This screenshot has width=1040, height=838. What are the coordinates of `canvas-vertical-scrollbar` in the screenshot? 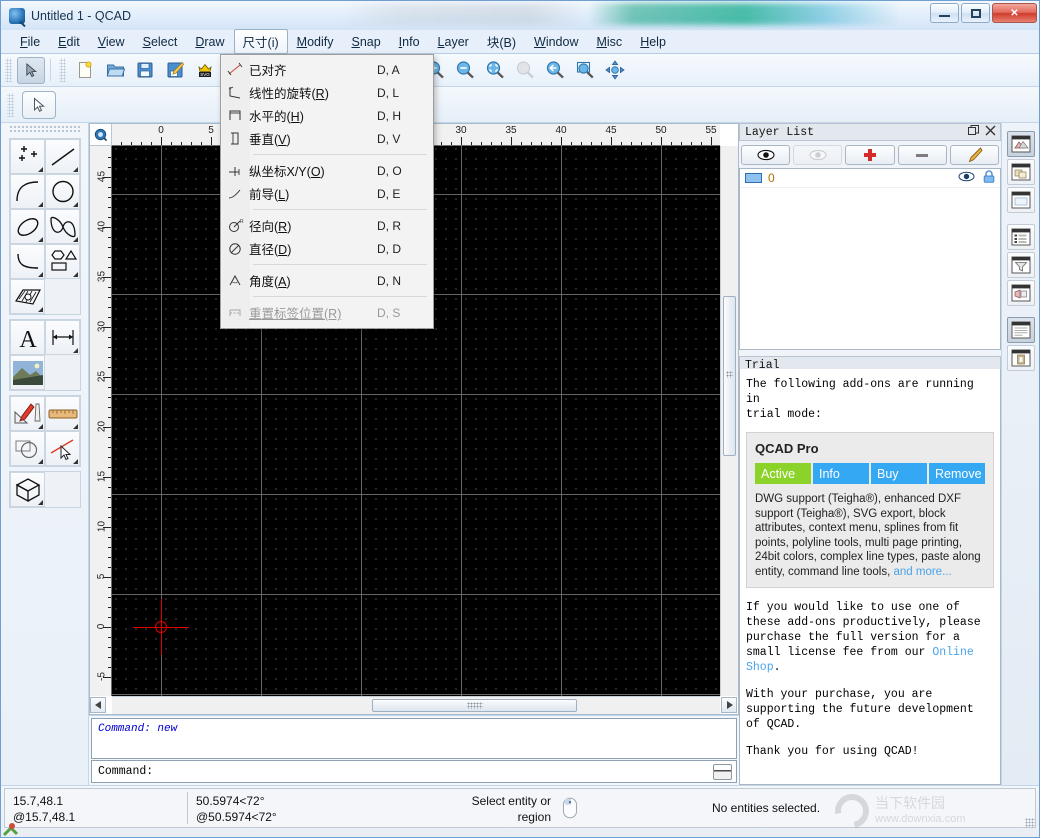 It's located at (729, 421).